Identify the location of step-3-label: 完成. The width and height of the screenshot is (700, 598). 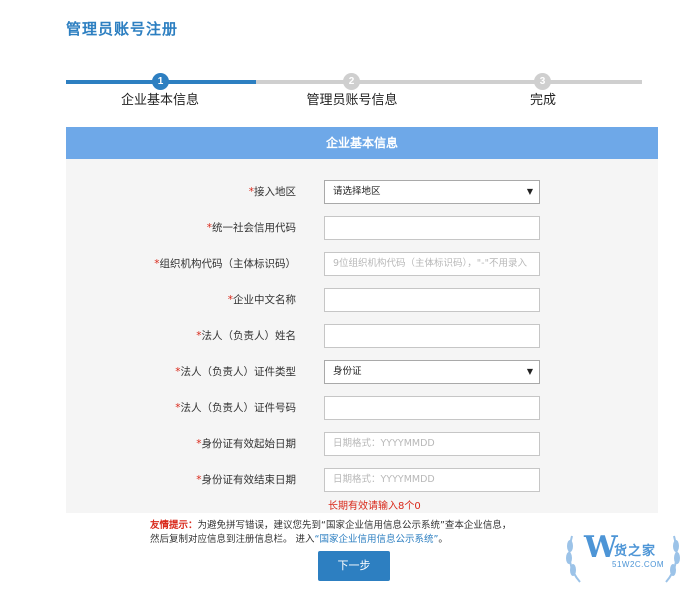
(543, 100).